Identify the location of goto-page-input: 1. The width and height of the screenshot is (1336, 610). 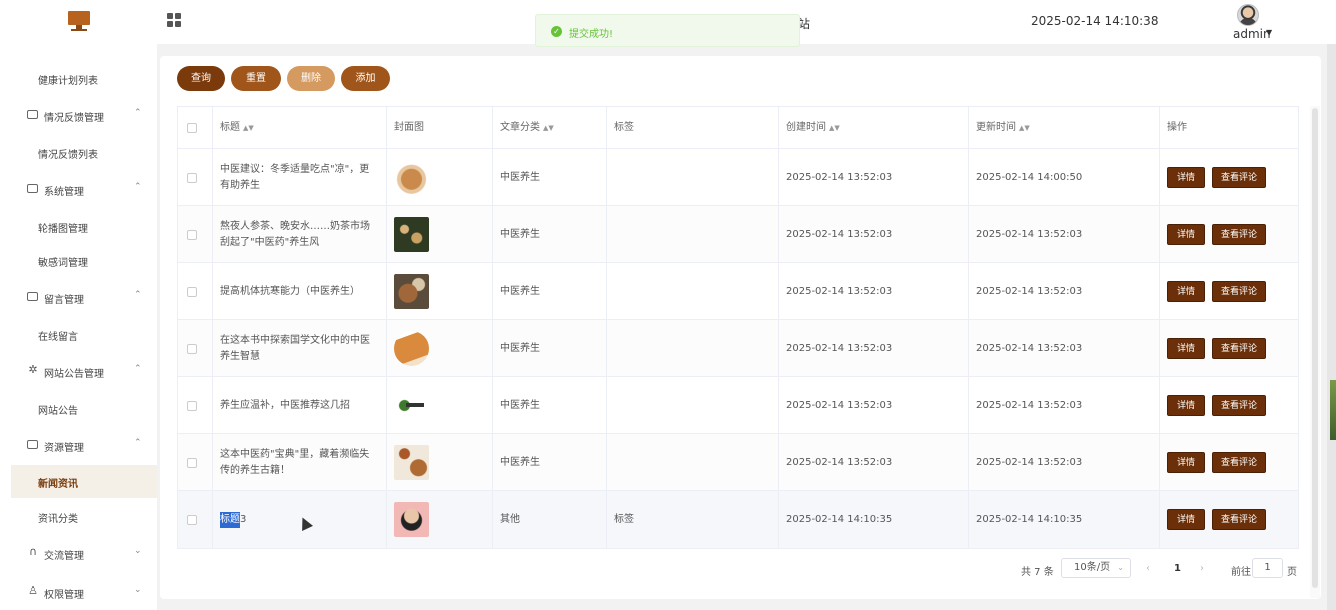
(1267, 568).